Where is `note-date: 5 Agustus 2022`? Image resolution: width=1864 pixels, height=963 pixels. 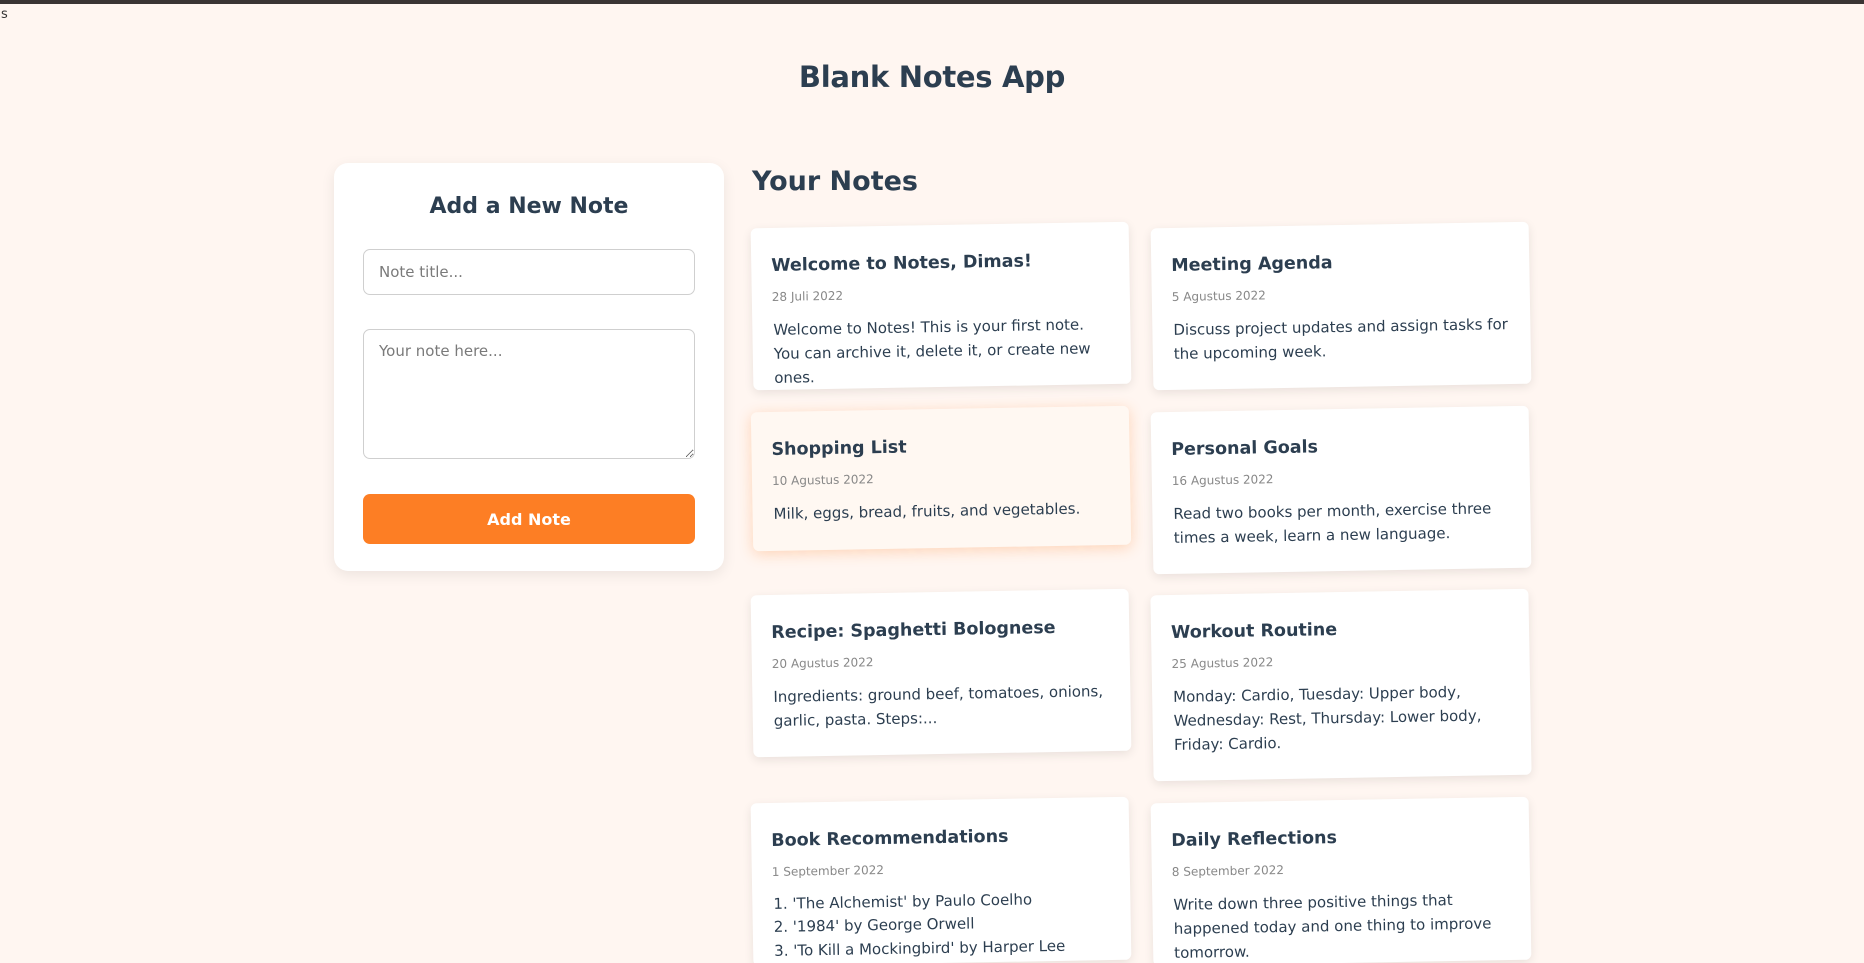 note-date: 5 Agustus 2022 is located at coordinates (1218, 296).